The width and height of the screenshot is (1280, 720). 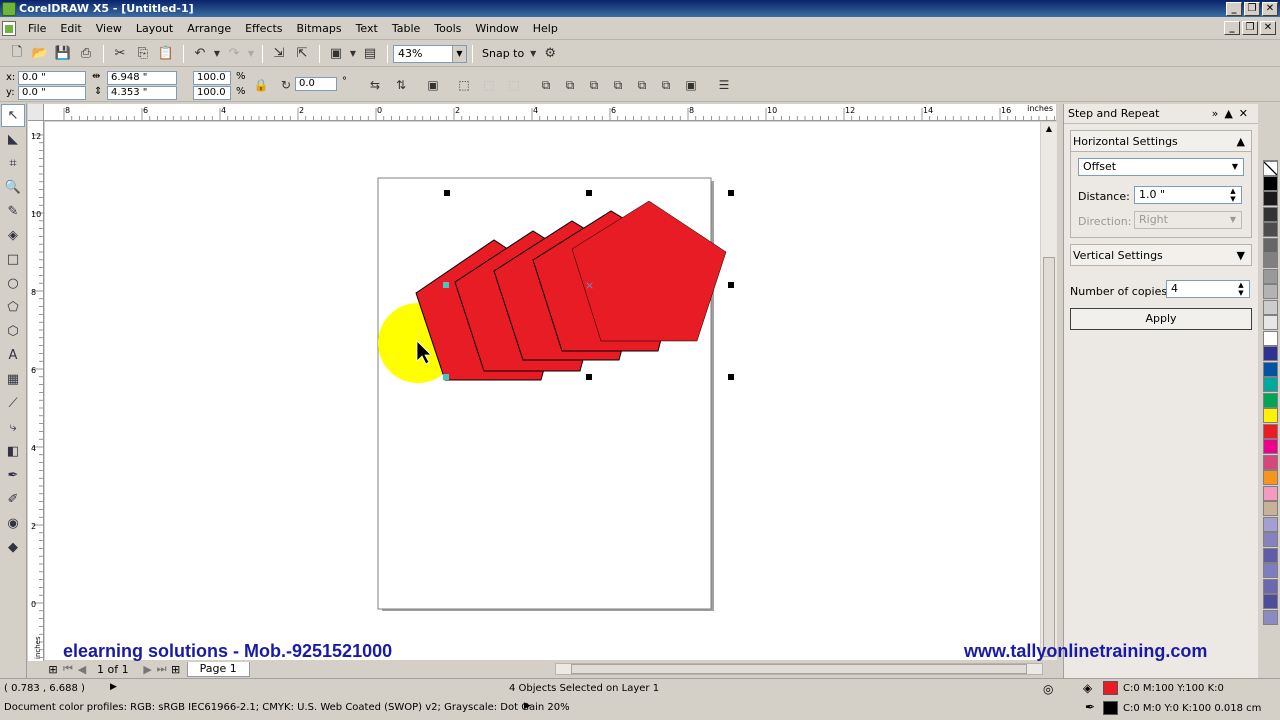 What do you see at coordinates (353, 54) in the screenshot?
I see `launcher-dropdown-icon: ▼` at bounding box center [353, 54].